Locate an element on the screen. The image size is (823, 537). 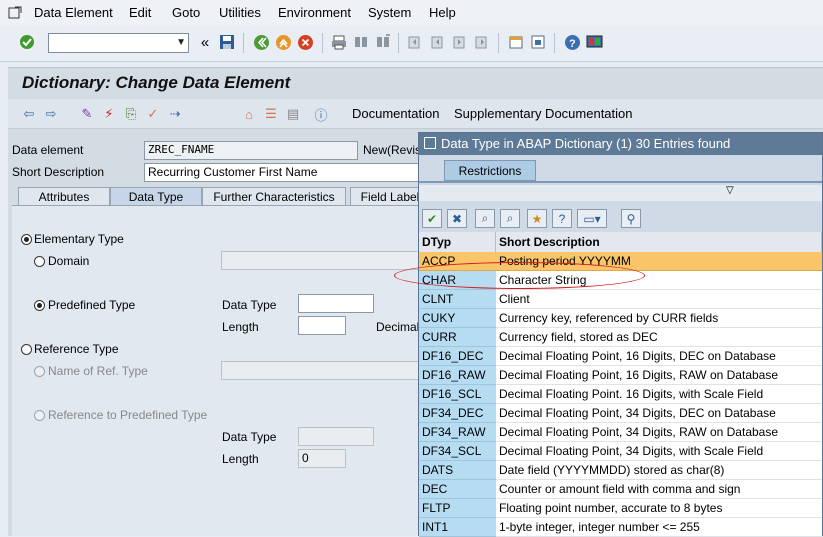
dtyp-cell: FLTP is located at coordinates (457, 508).